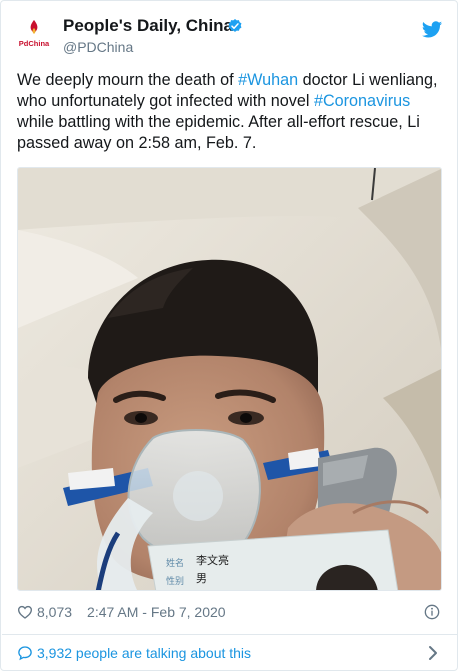  What do you see at coordinates (54, 612) in the screenshot?
I see `like-count: 8,073` at bounding box center [54, 612].